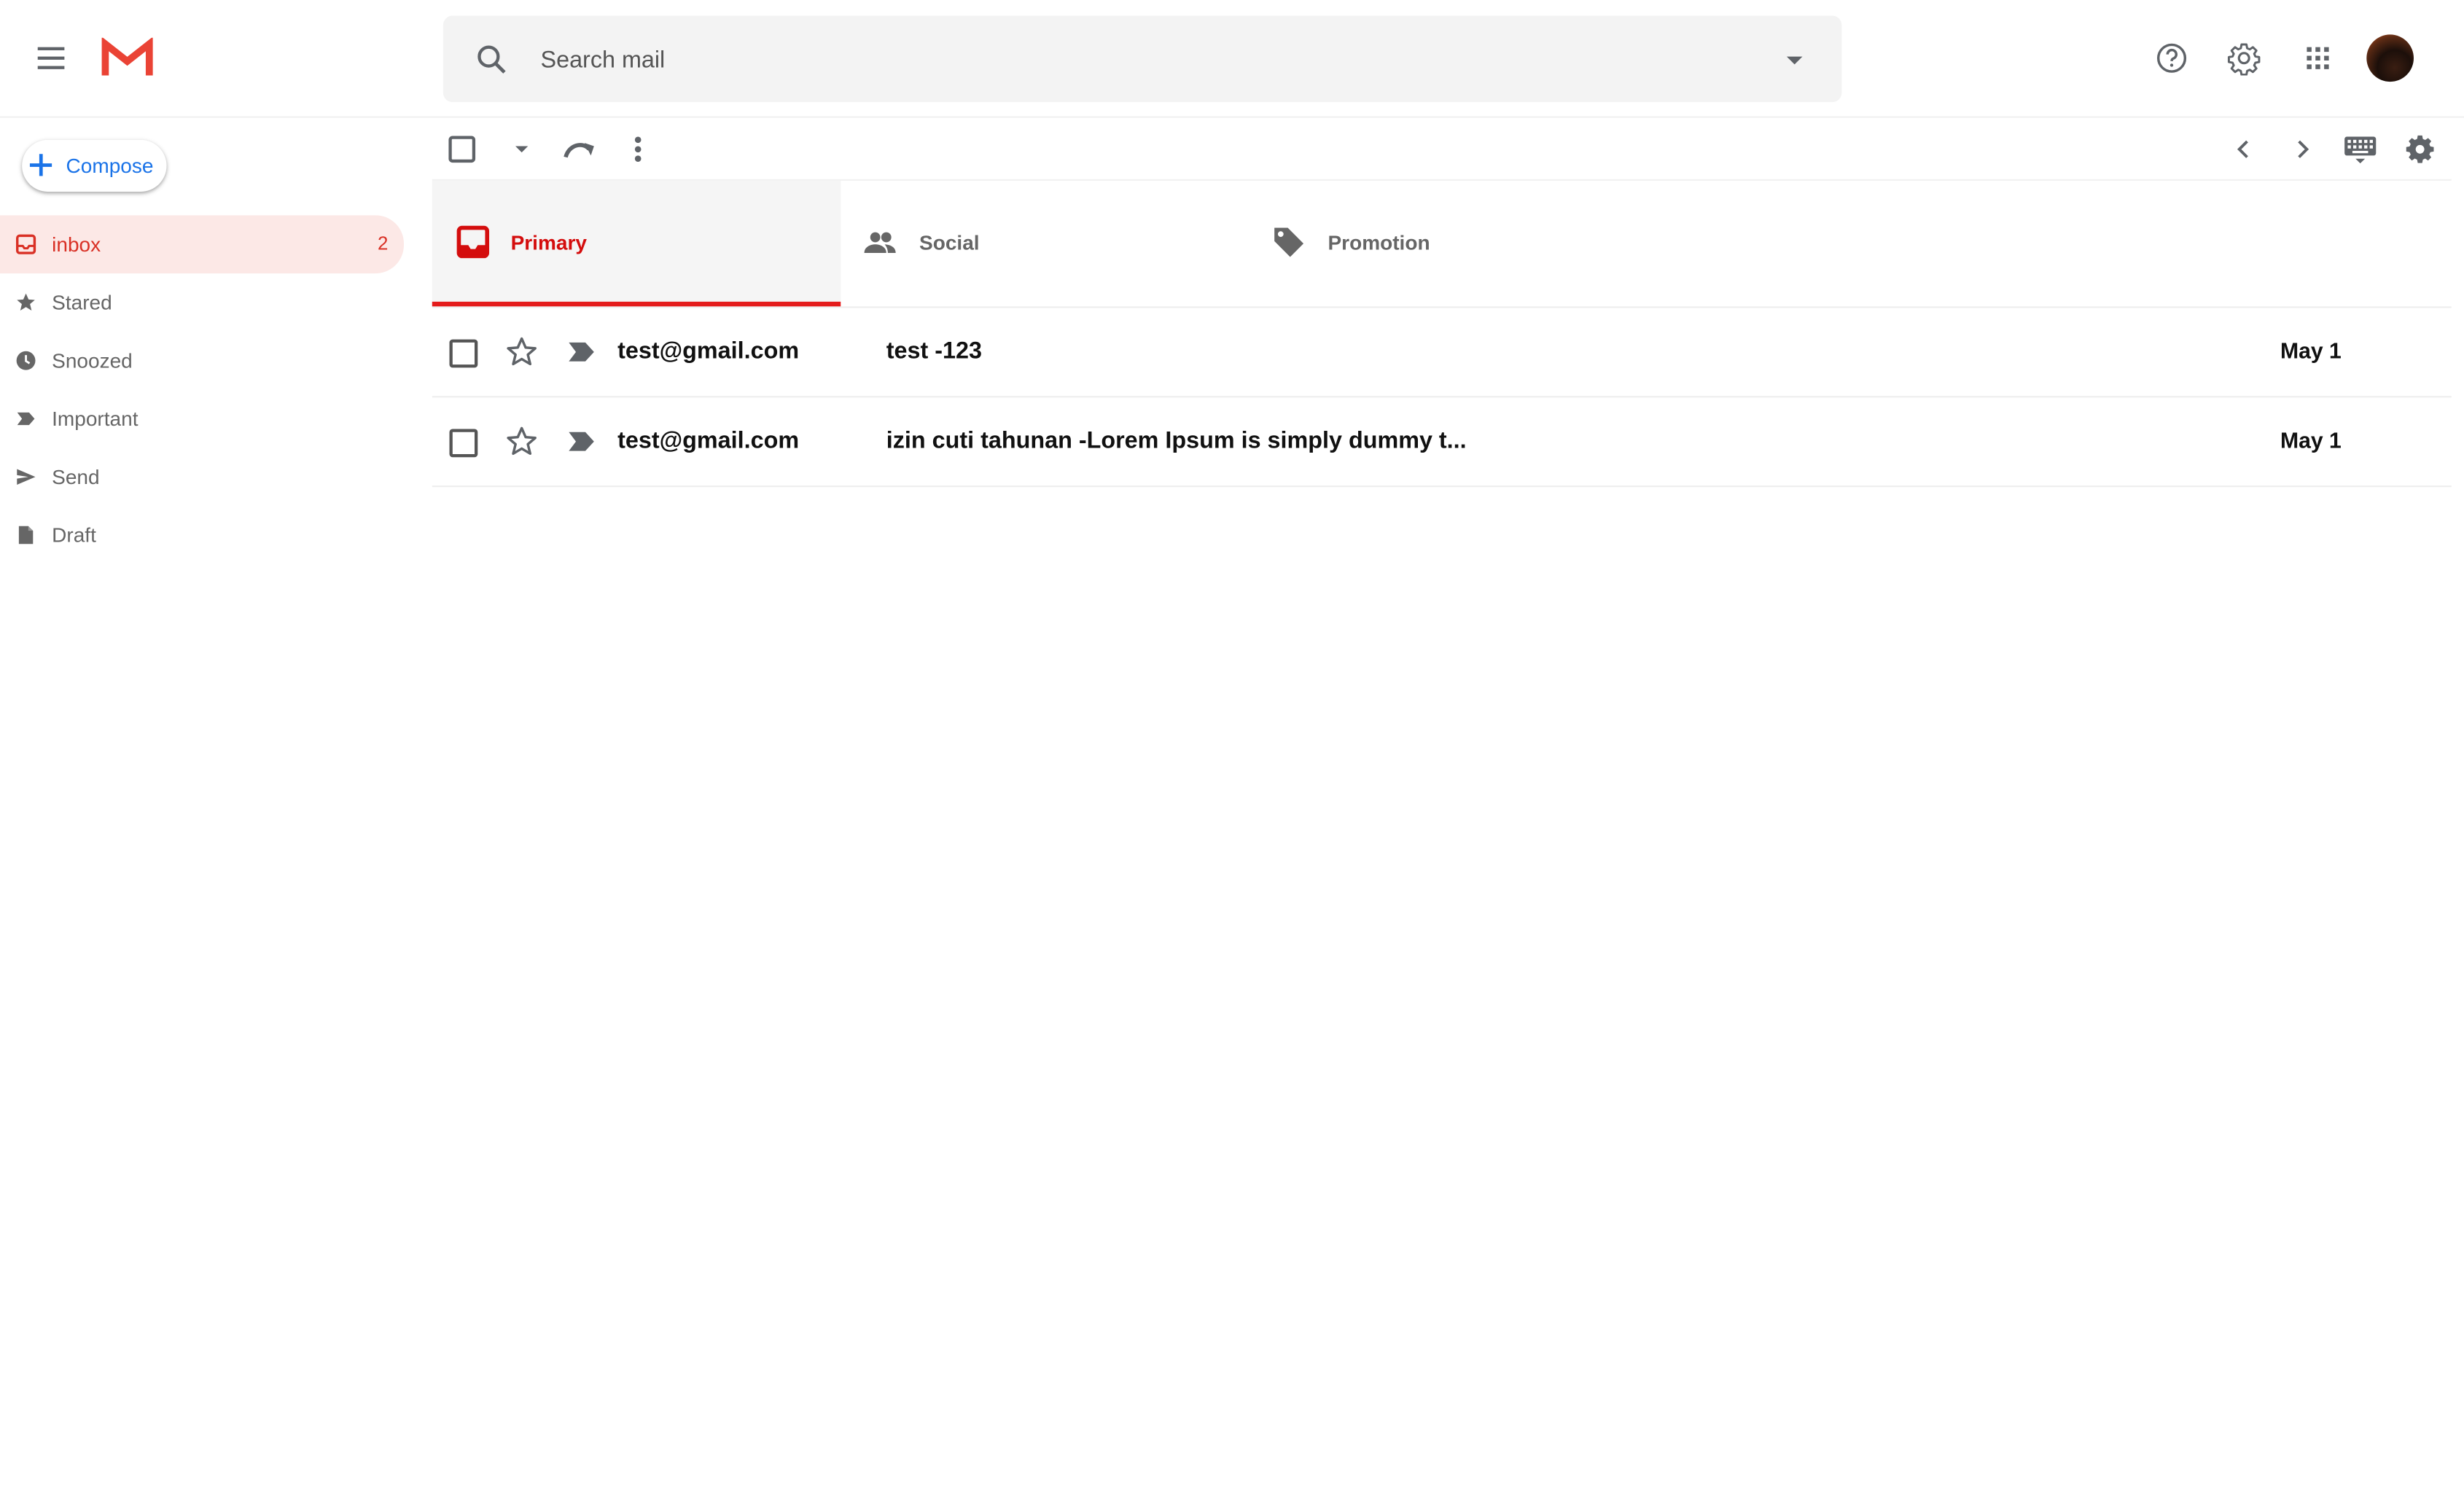  I want to click on help-icon, so click(2171, 58).